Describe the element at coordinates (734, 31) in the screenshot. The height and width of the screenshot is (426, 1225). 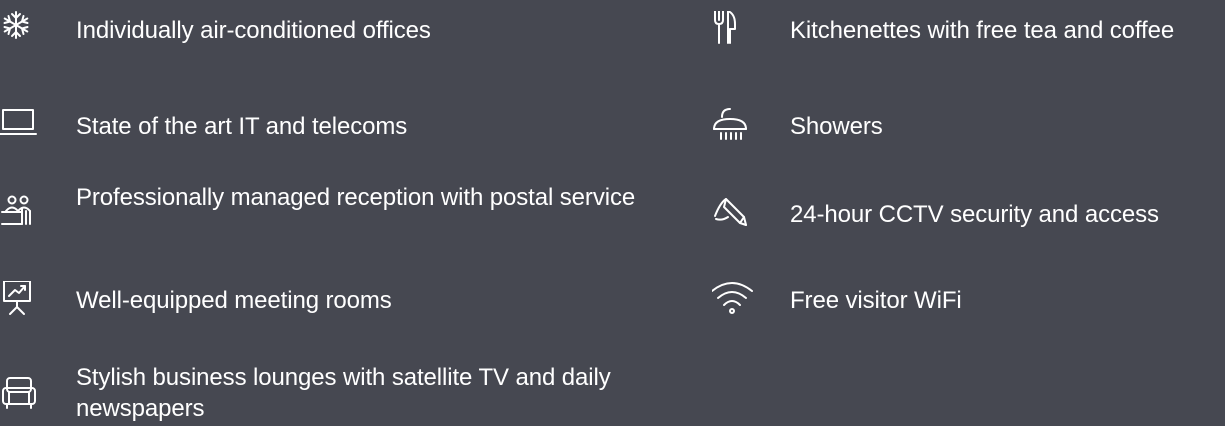
I see `fork-knife-icon` at that location.